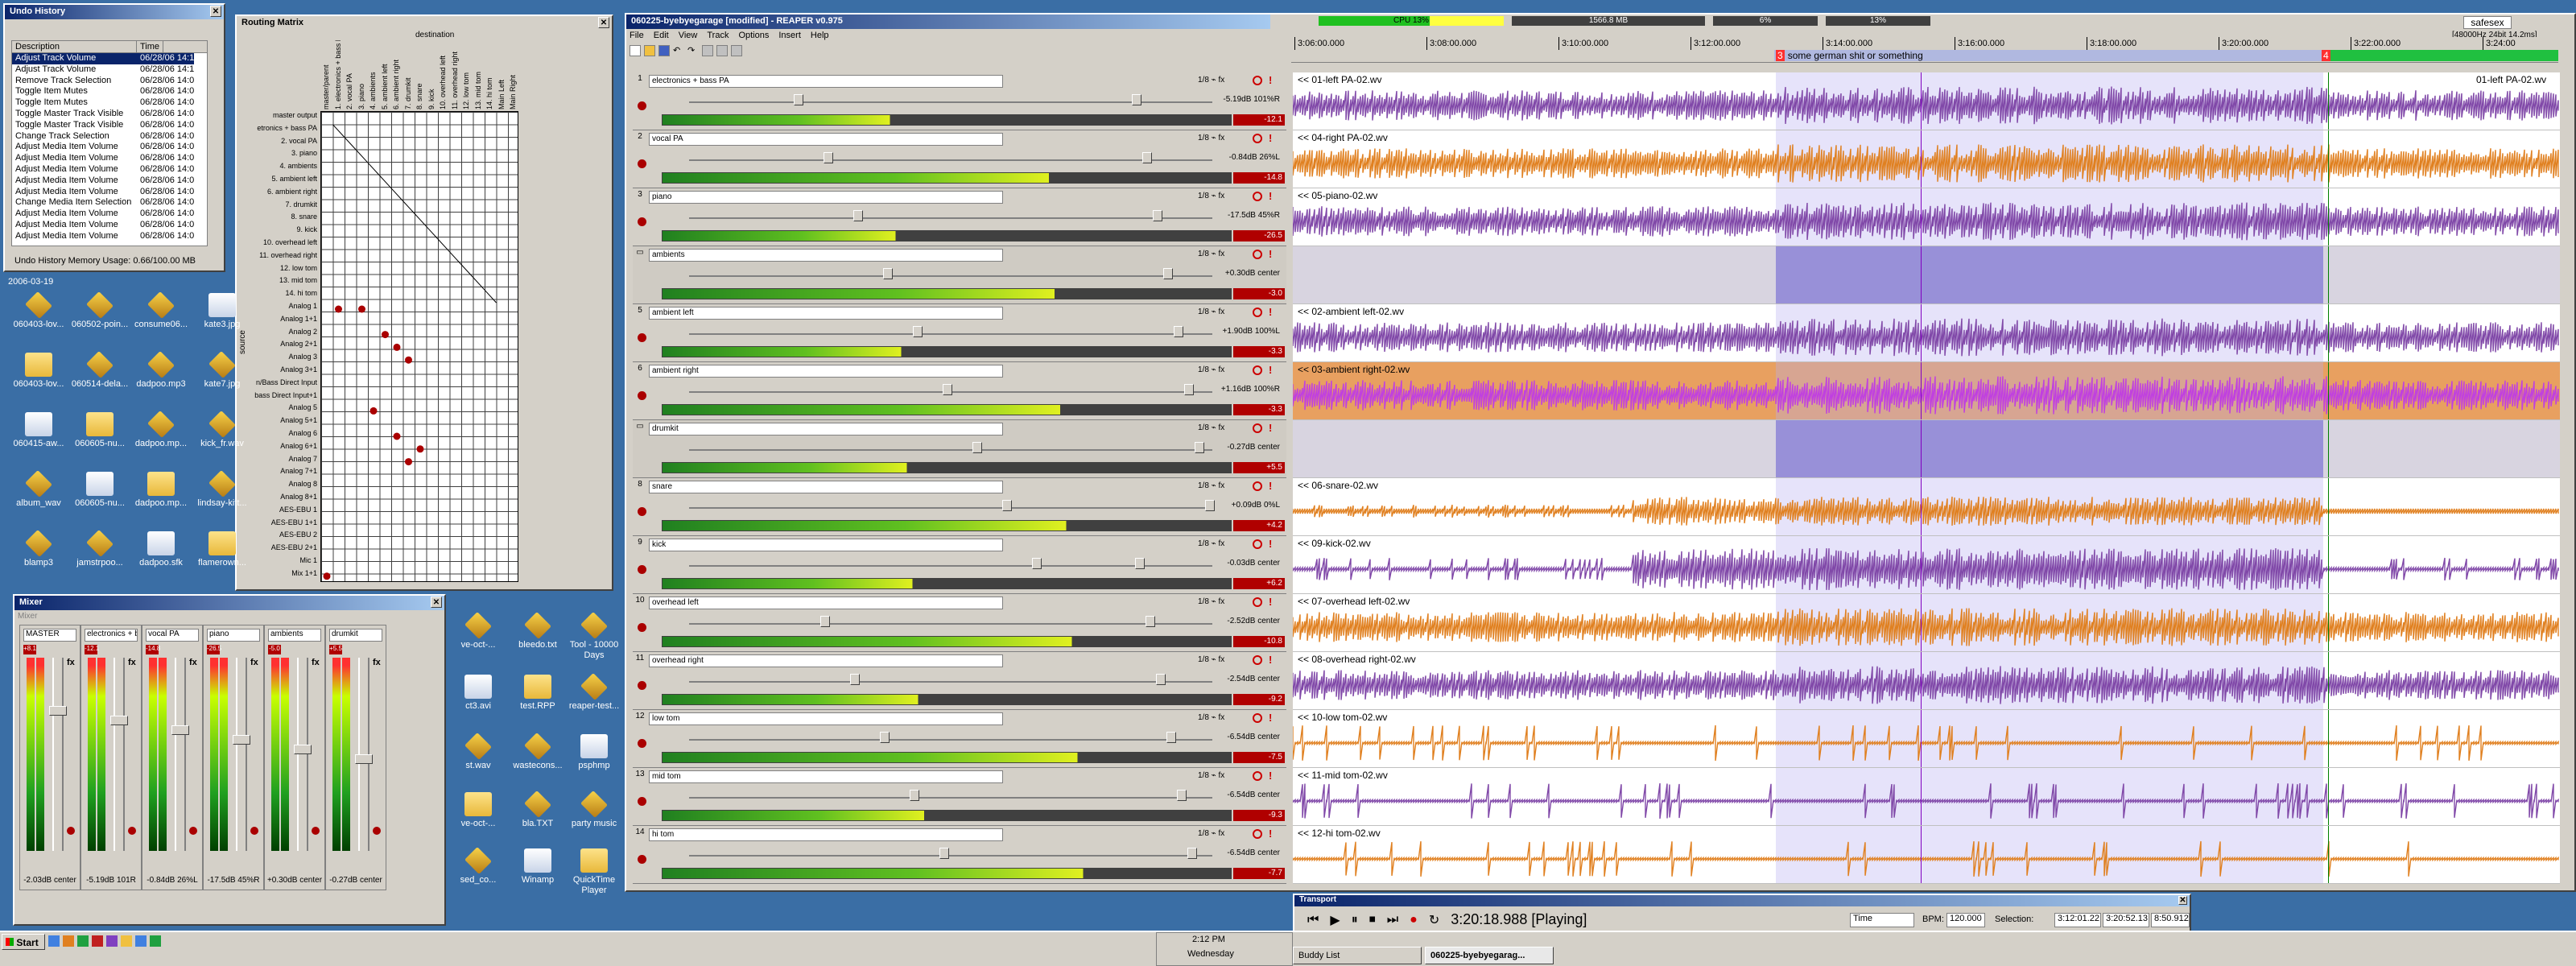  Describe the element at coordinates (109, 136) in the screenshot. I see `undo-row: Change Track Selection 06/28/06 14:0` at that location.